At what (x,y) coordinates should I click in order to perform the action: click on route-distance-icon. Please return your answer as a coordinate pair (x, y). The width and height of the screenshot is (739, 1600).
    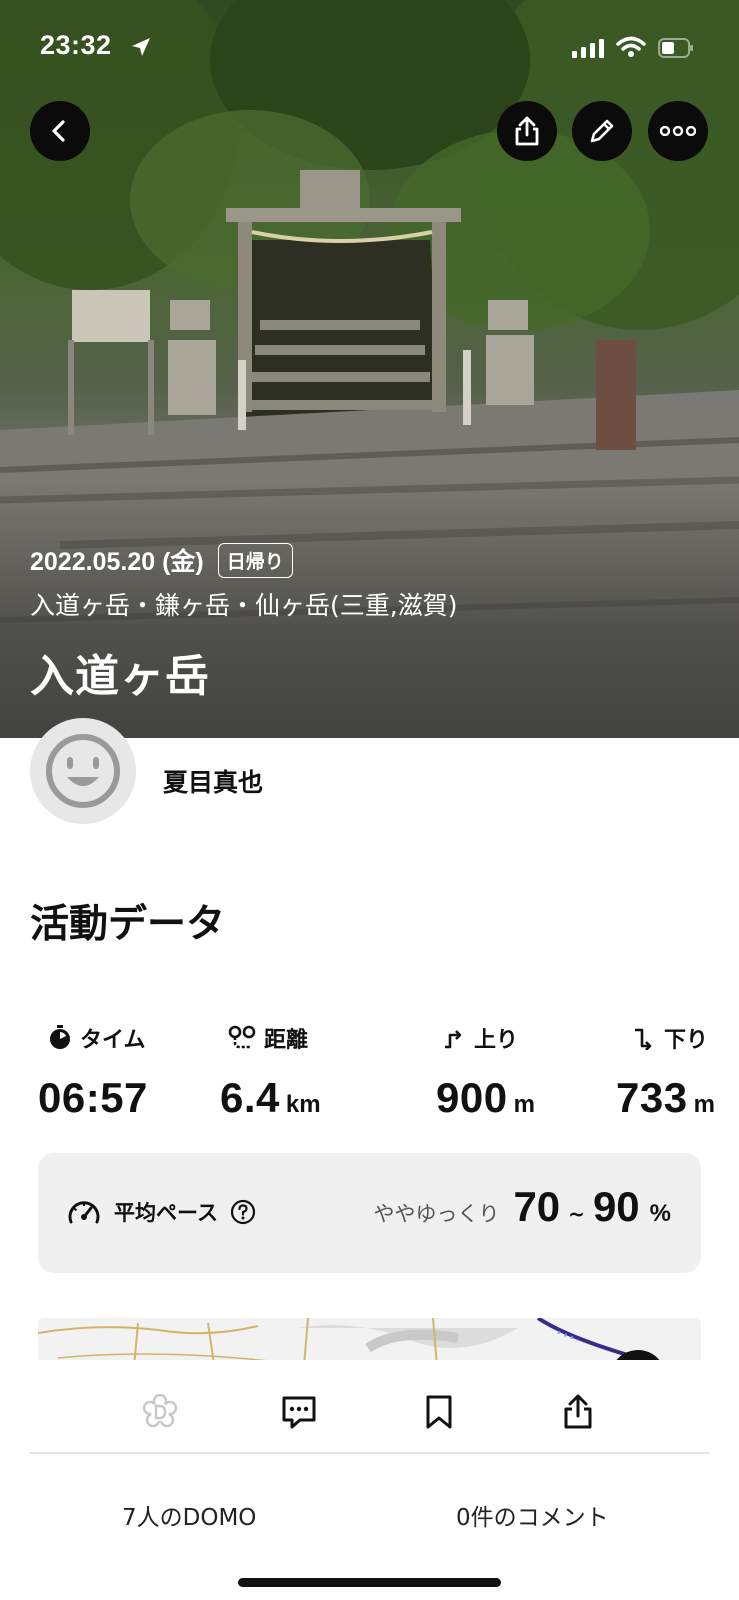
    Looking at the image, I should click on (242, 1037).